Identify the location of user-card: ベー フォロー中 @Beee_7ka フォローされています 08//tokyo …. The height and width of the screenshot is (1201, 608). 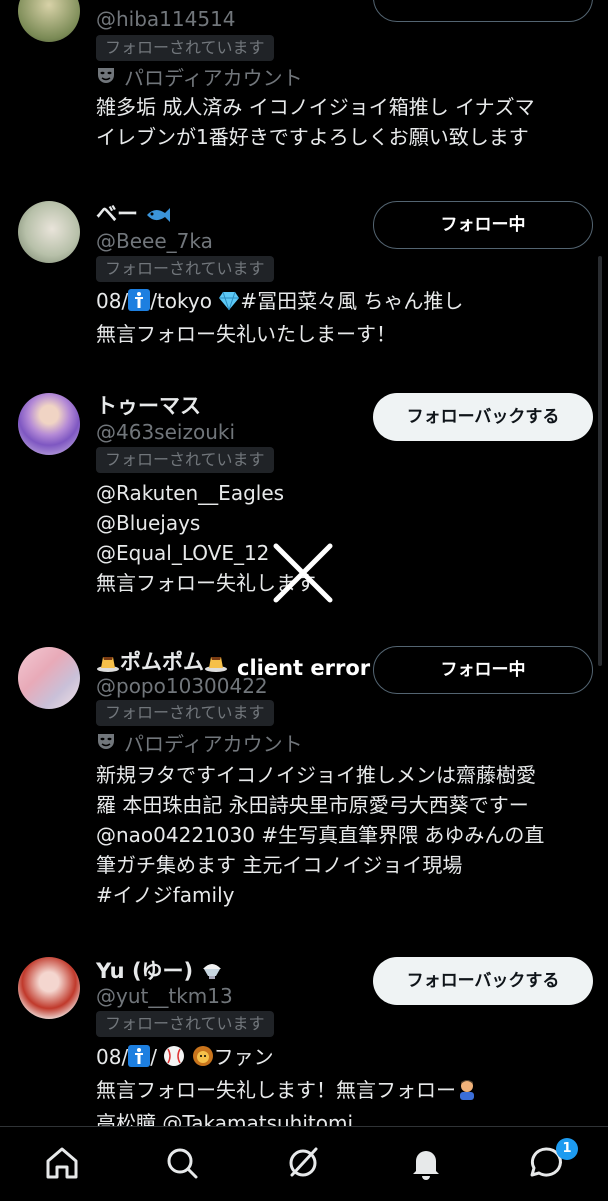
(304, 276).